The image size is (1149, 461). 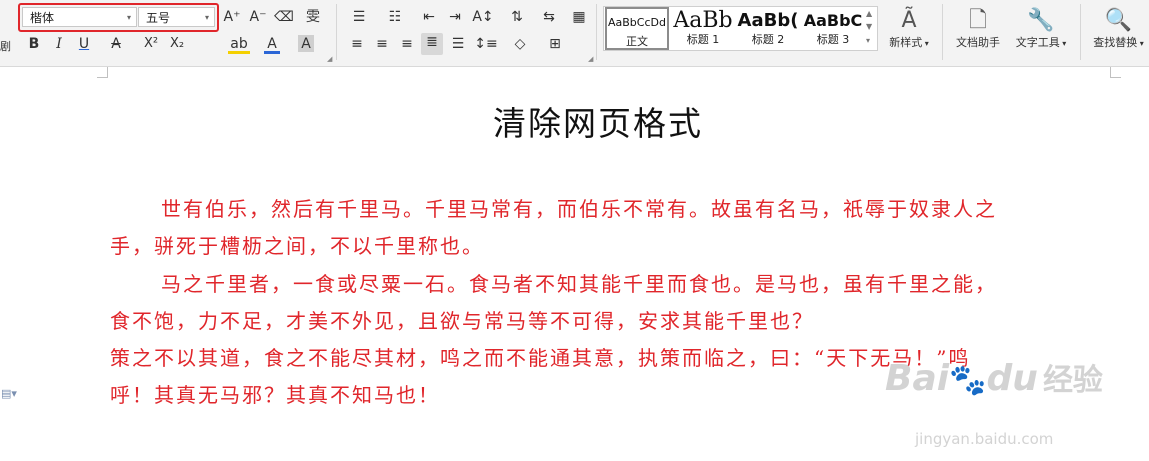 What do you see at coordinates (579, 209) in the screenshot?
I see `paragraph-line: 世有伯乐，然后有千里马。千里马常有，而伯乐不常有。故虽有名马，祇辱于奴隶人之` at bounding box center [579, 209].